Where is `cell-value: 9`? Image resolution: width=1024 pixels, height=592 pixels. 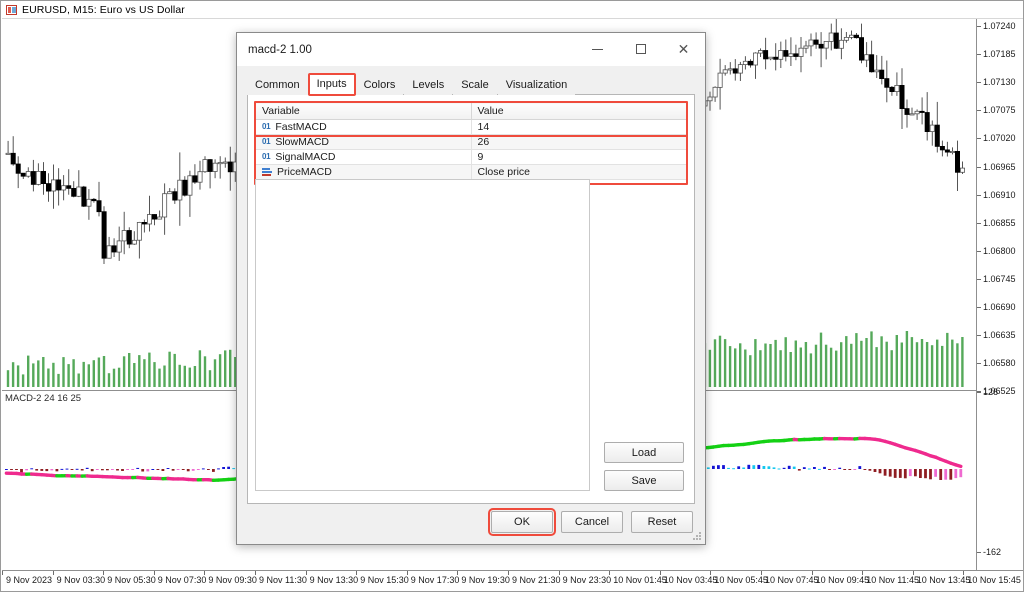 cell-value: 9 is located at coordinates (578, 157).